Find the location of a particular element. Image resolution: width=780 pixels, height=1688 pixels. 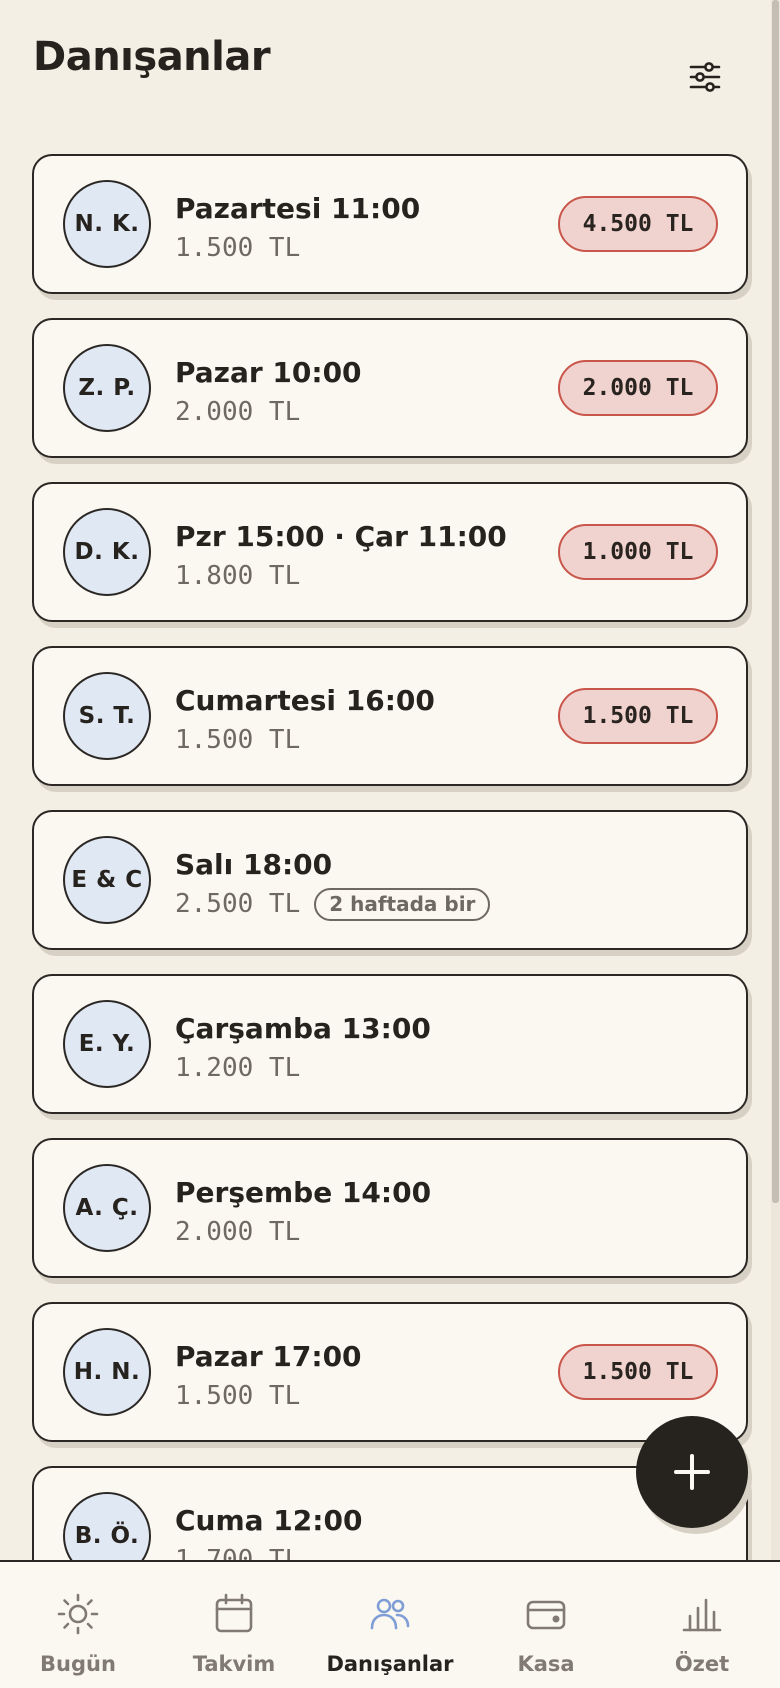

client-schedule: Pazartesi 11:00 is located at coordinates (298, 208).